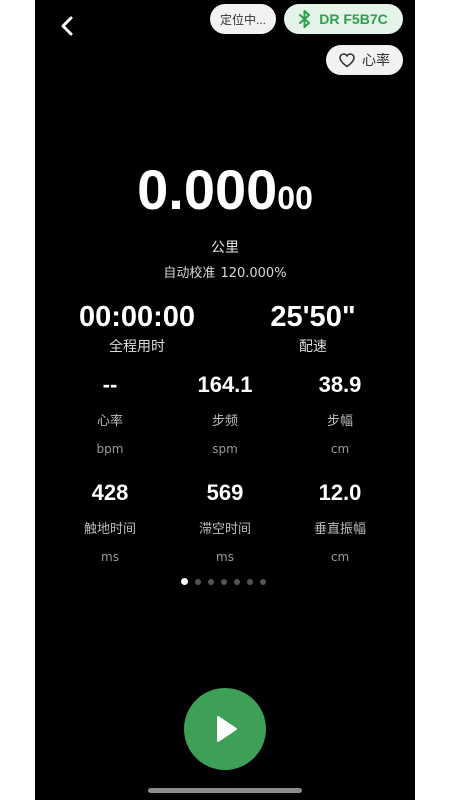 This screenshot has height=800, width=450. I want to click on elapsed-time-stat: 00:00:00 全程用时, so click(137, 329).